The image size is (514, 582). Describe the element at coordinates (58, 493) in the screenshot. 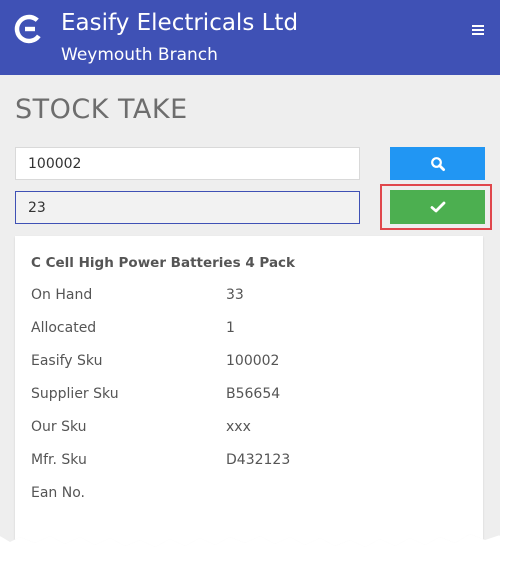

I see `detail-label: Ean No.` at that location.